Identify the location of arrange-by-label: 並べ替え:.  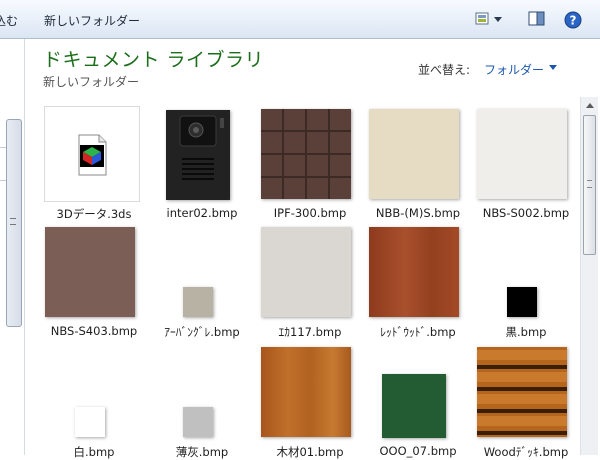
(444, 70).